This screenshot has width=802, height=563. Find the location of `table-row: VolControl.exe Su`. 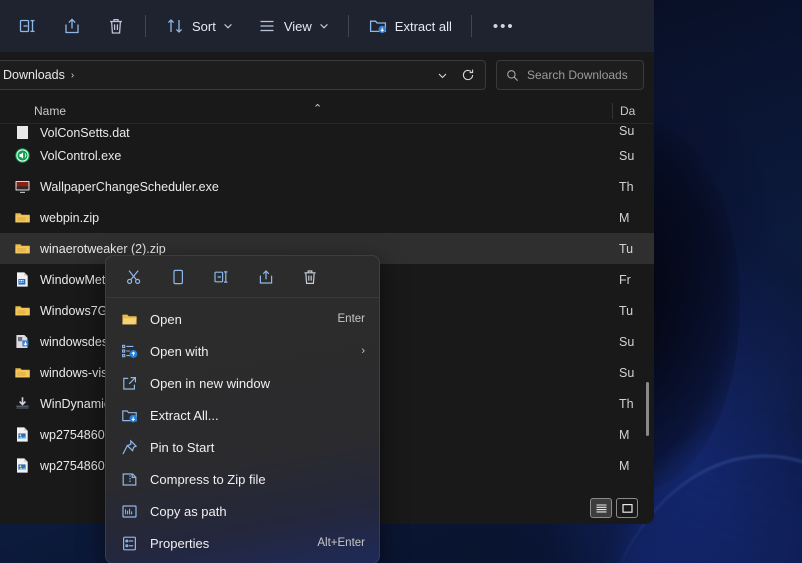

table-row: VolControl.exe Su is located at coordinates (327, 155).